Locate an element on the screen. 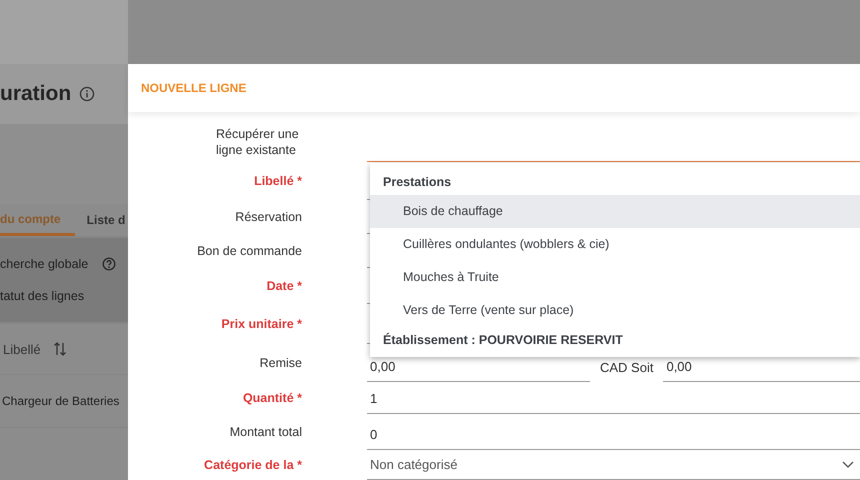 This screenshot has height=480, width=860. group-header: Établissement : POURVOIRIE RESERVIT is located at coordinates (503, 340).